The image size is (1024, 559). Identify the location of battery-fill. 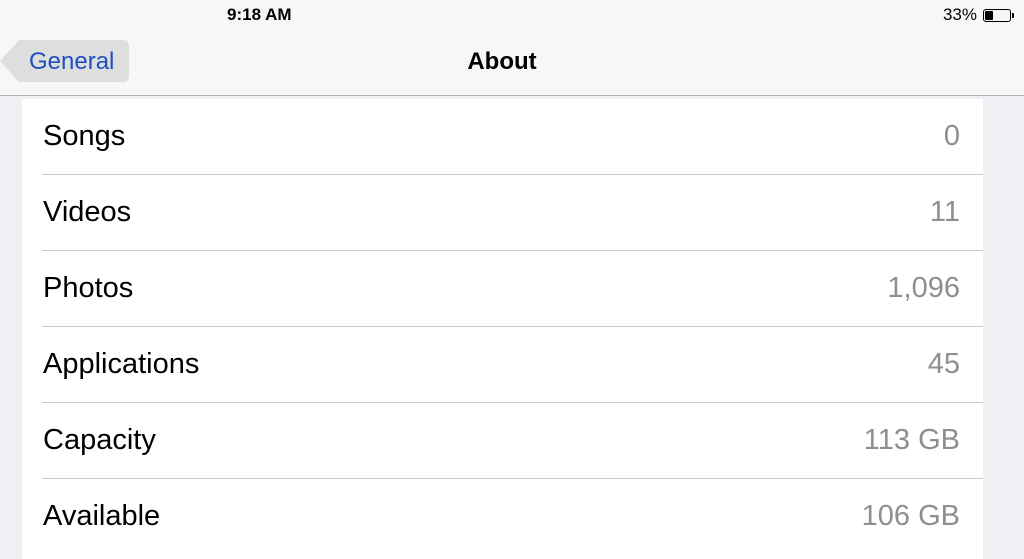
(989, 15).